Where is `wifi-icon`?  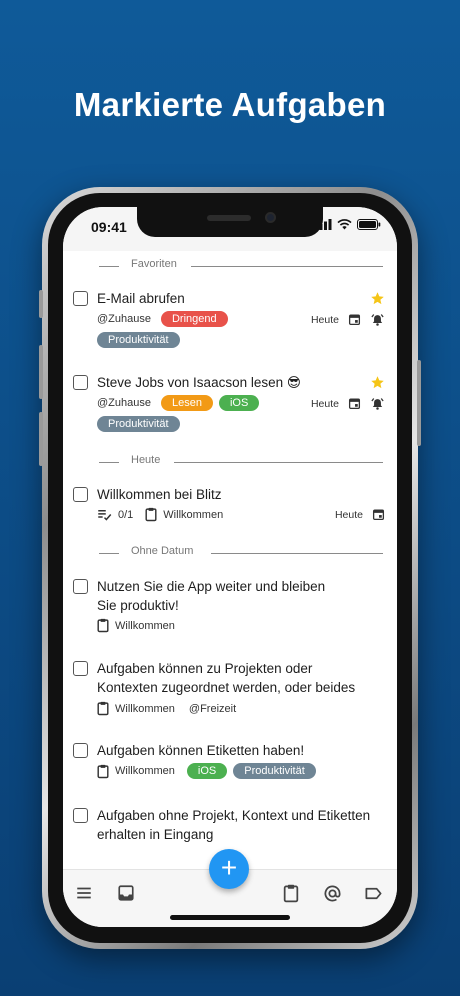
wifi-icon is located at coordinates (344, 224).